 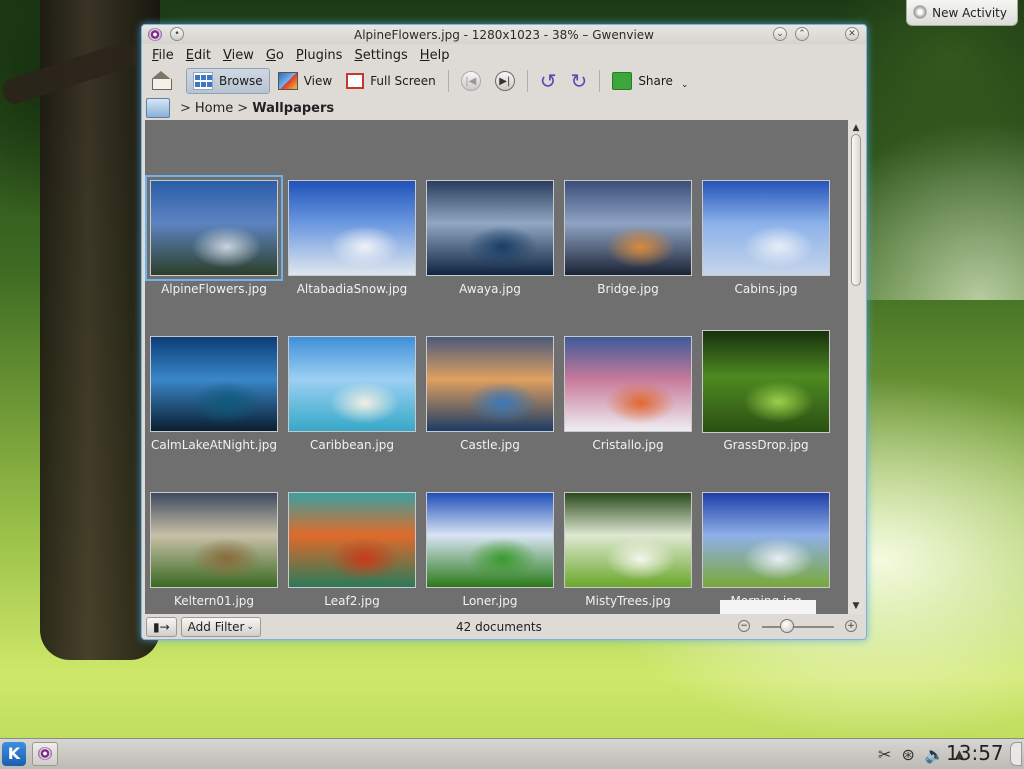 I want to click on thumbnail-label: Loner.jpg, so click(x=490, y=601).